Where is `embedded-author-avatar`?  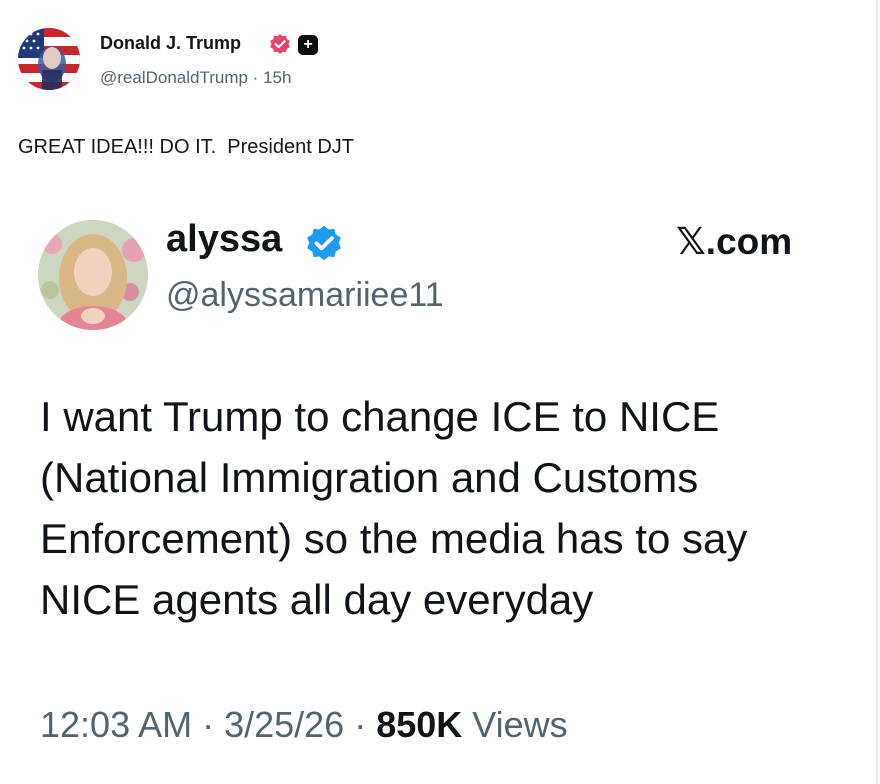
embedded-author-avatar is located at coordinates (93, 275).